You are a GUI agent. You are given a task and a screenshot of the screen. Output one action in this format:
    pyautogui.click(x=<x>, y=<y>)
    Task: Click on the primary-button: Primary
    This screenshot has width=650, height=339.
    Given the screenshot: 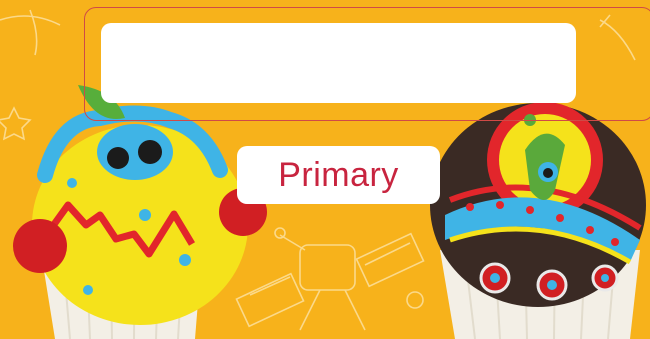 What is the action you would take?
    pyautogui.click(x=338, y=175)
    